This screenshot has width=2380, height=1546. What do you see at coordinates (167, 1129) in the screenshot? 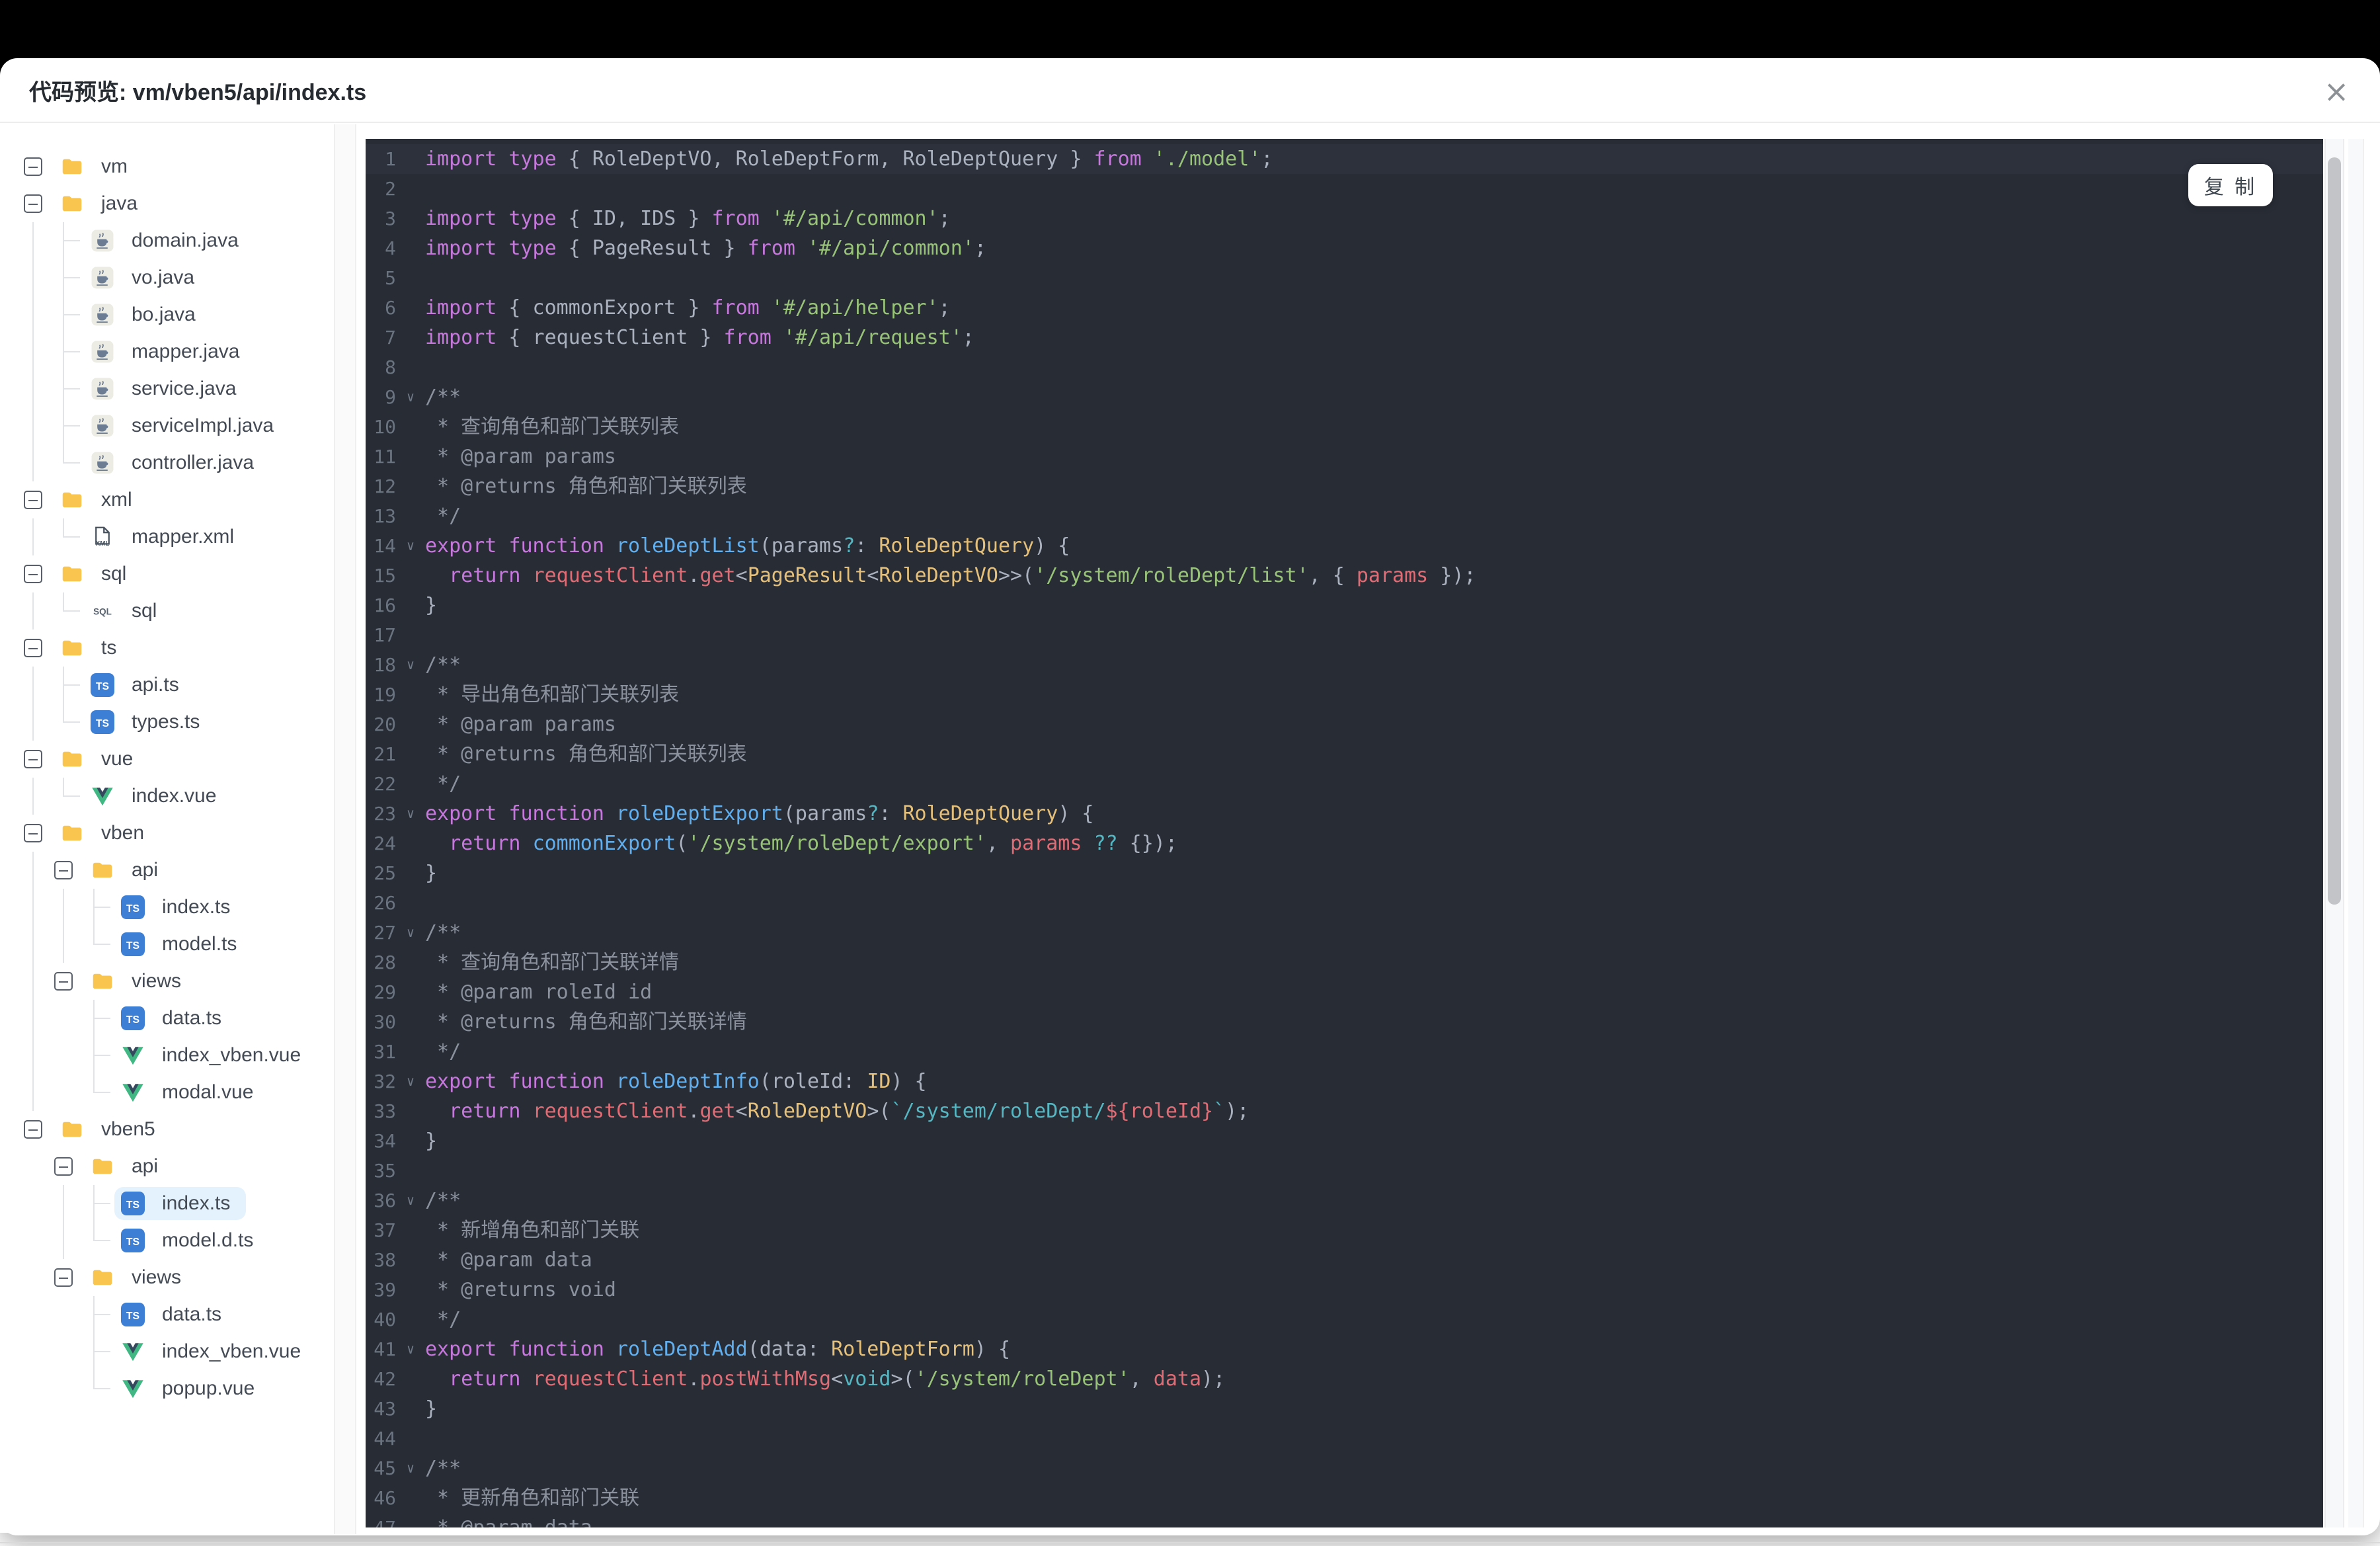
I see `tree-item-vben5: vben5` at bounding box center [167, 1129].